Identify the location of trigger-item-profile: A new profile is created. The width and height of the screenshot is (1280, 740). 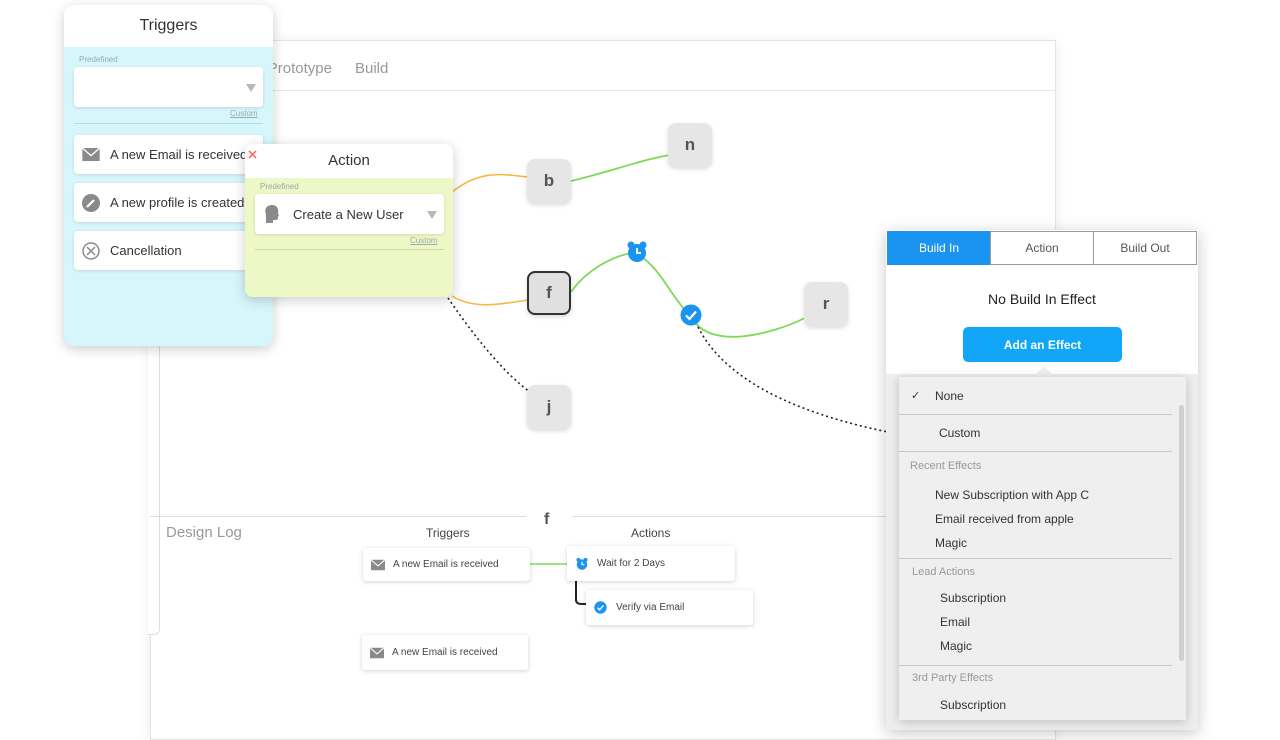
(168, 202).